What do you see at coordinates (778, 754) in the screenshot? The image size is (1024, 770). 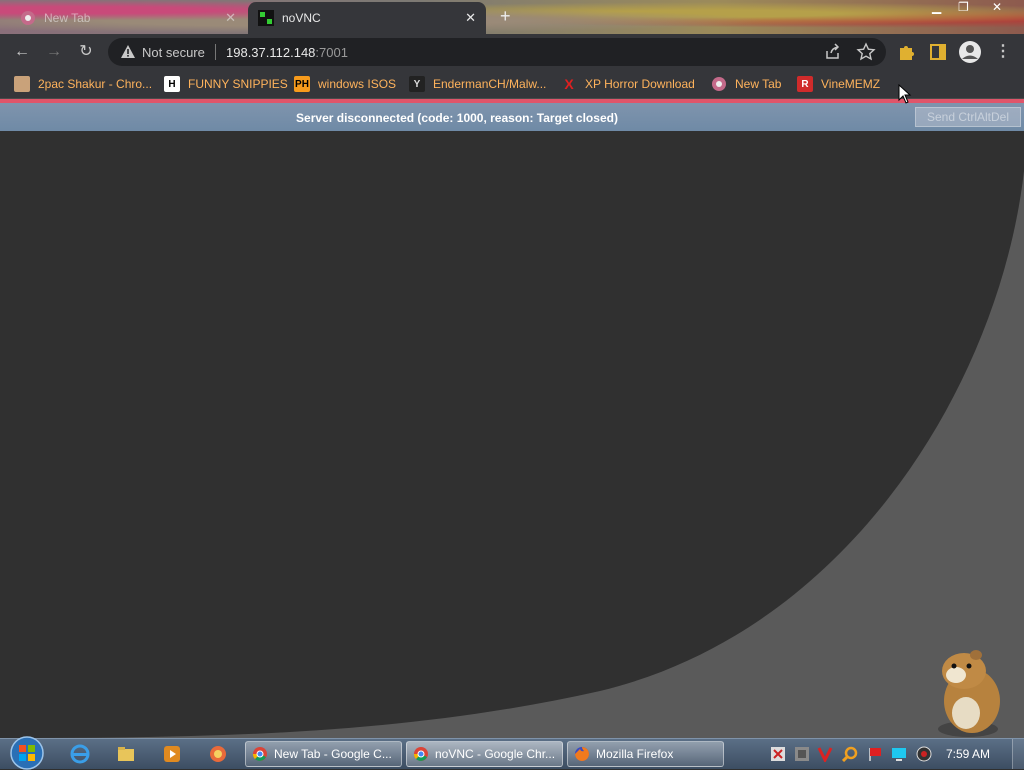 I see `tray-shield-icon` at bounding box center [778, 754].